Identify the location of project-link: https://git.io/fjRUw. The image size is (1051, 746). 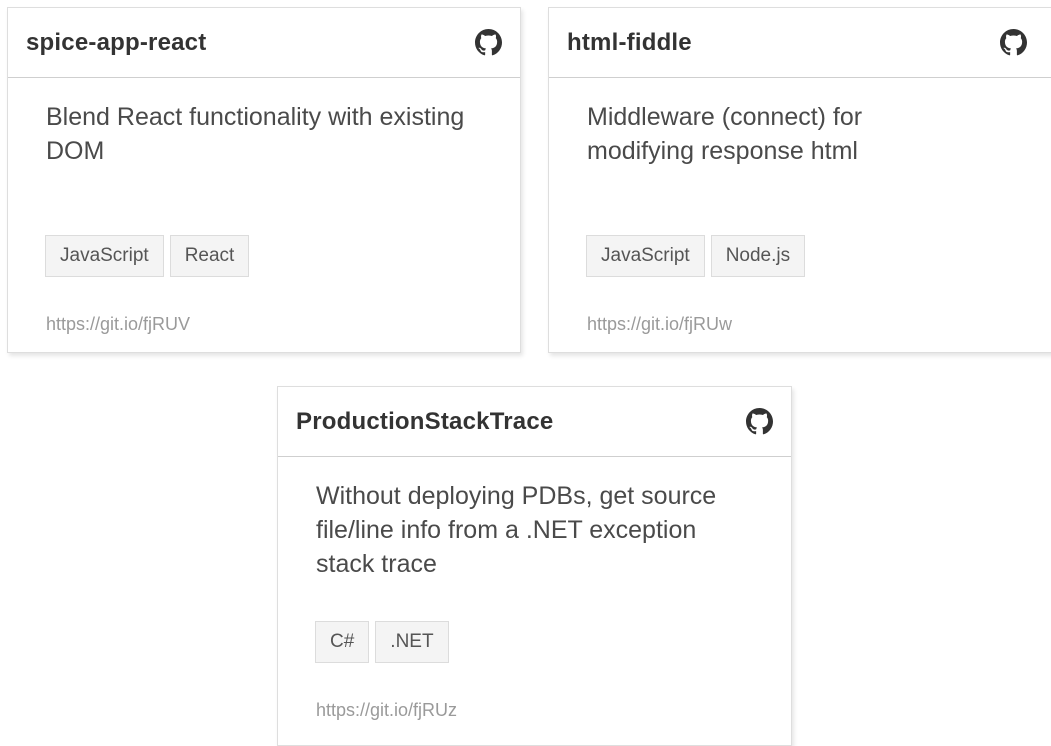
(659, 324).